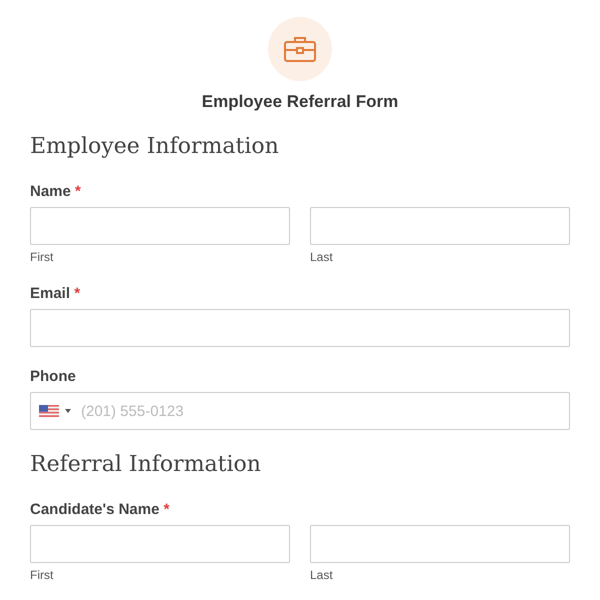 This screenshot has width=600, height=600. I want to click on field-label: Phone, so click(53, 377).